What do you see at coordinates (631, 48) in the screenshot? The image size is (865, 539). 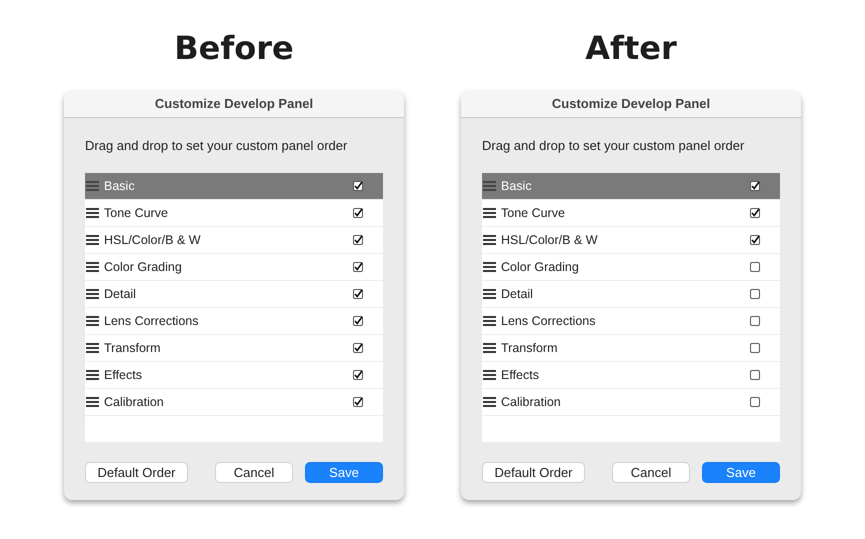 I see `panel-heading: After` at bounding box center [631, 48].